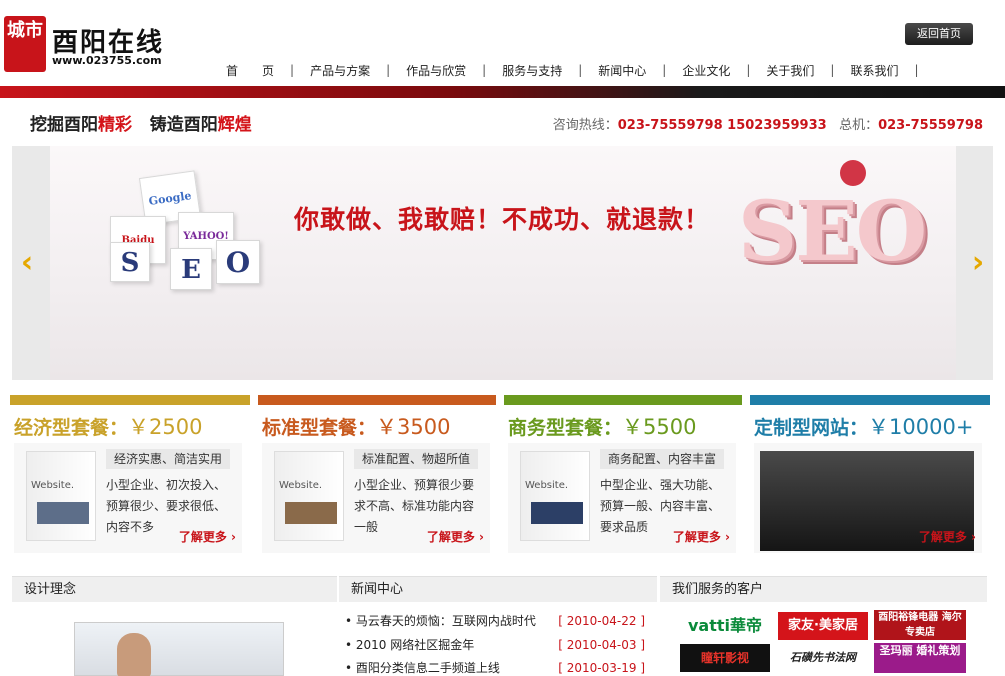 This screenshot has height=676, width=1005. Describe the element at coordinates (413, 427) in the screenshot. I see `package-price: ￥3500` at that location.